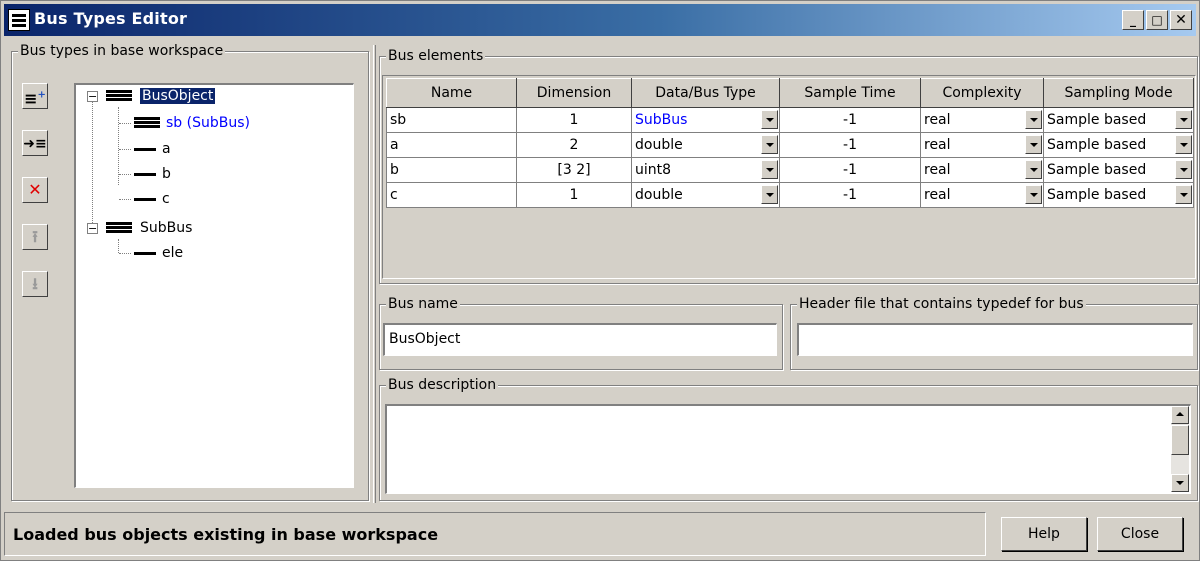 This screenshot has width=1200, height=561. Describe the element at coordinates (111, 18) in the screenshot. I see `window-title: Bus Types Editor` at that location.